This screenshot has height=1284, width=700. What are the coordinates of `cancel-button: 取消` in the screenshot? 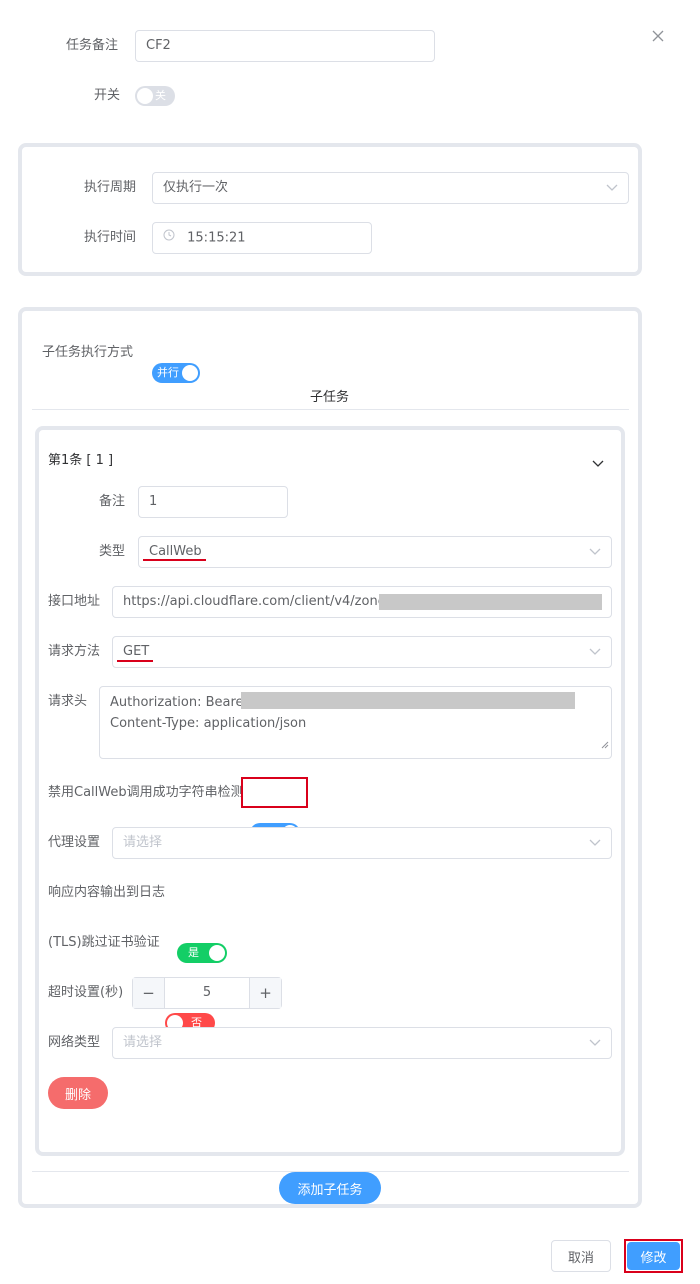 It's located at (581, 1256).